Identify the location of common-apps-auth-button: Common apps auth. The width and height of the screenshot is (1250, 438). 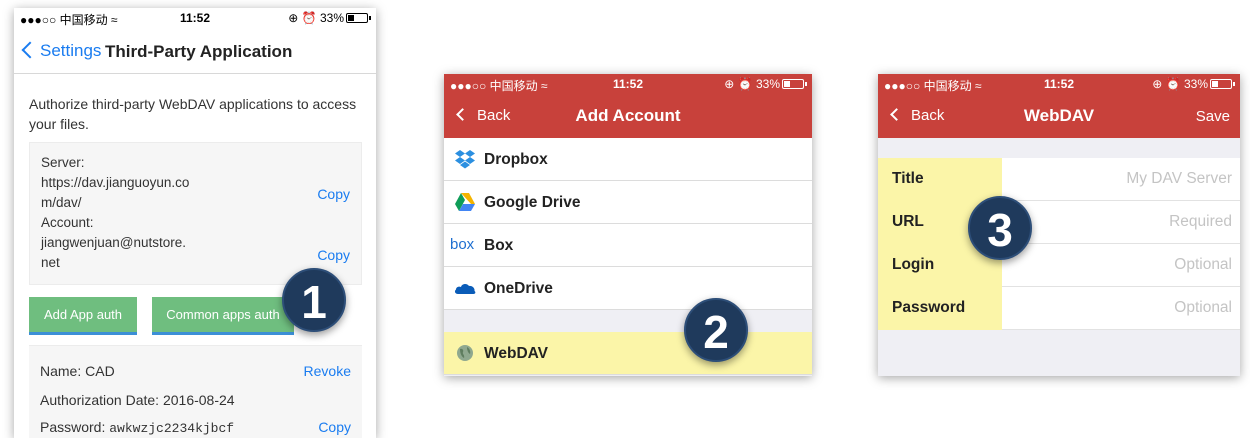
(223, 316).